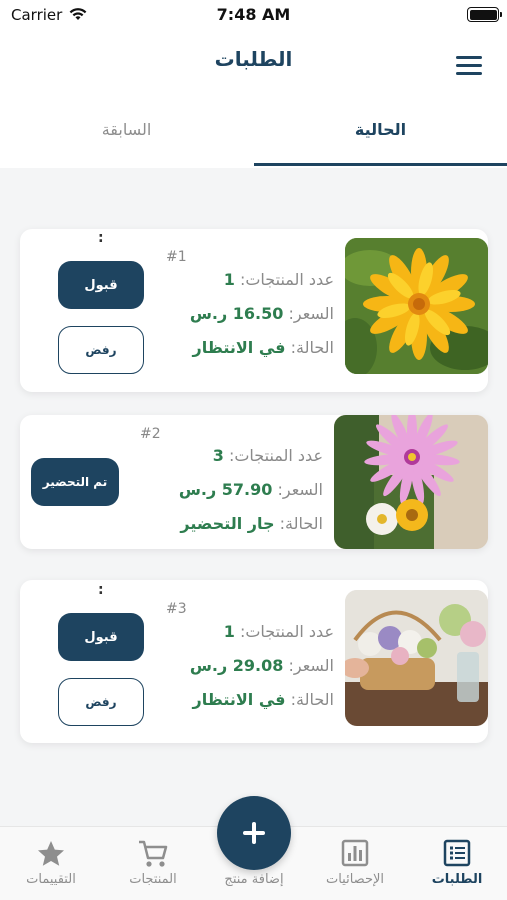 This screenshot has width=507, height=900. I want to click on order-price-line: السعر: 57.90 ر.س, so click(251, 489).